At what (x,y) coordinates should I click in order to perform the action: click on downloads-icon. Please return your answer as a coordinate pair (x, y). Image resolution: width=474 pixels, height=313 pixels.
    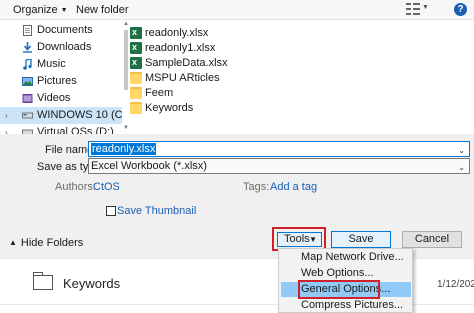
    Looking at the image, I should click on (27, 47).